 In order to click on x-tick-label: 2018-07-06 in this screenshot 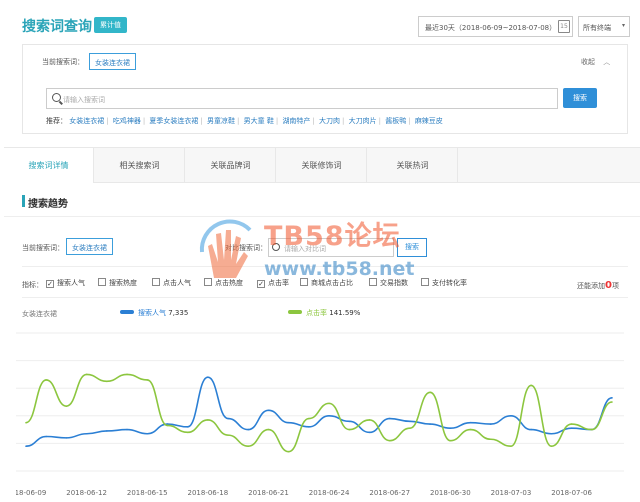, I will do `click(571, 493)`.